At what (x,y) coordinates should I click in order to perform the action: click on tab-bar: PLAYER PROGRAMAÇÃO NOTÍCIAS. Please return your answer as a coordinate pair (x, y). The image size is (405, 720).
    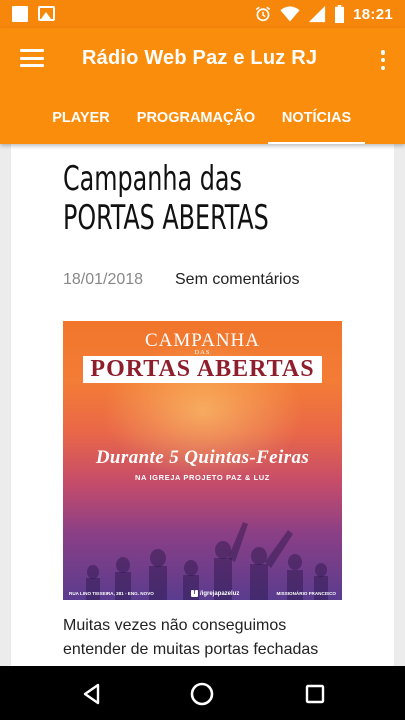
    Looking at the image, I should click on (202, 121).